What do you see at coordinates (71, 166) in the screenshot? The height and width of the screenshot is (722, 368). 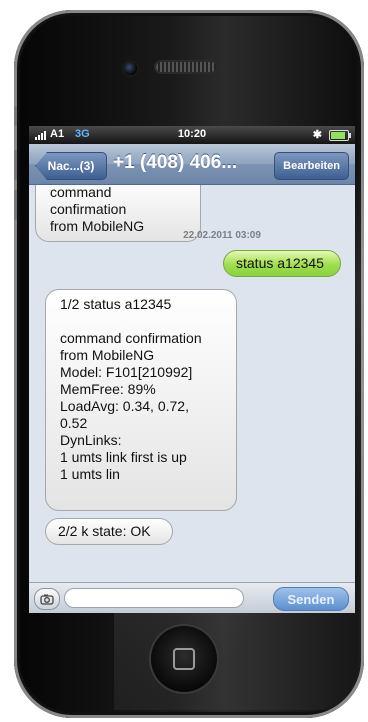 I see `back-to-messages-button: Nac...(3)` at bounding box center [71, 166].